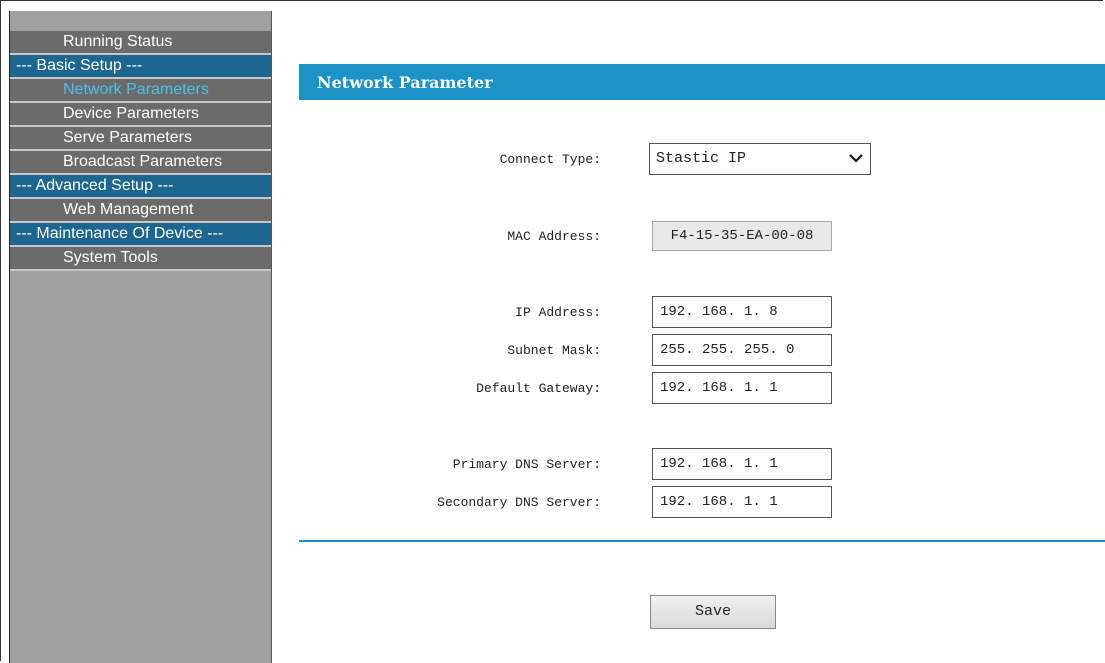 Image resolution: width=1105 pixels, height=663 pixels. Describe the element at coordinates (550, 159) in the screenshot. I see `connect-type-label: Connect Type:` at that location.